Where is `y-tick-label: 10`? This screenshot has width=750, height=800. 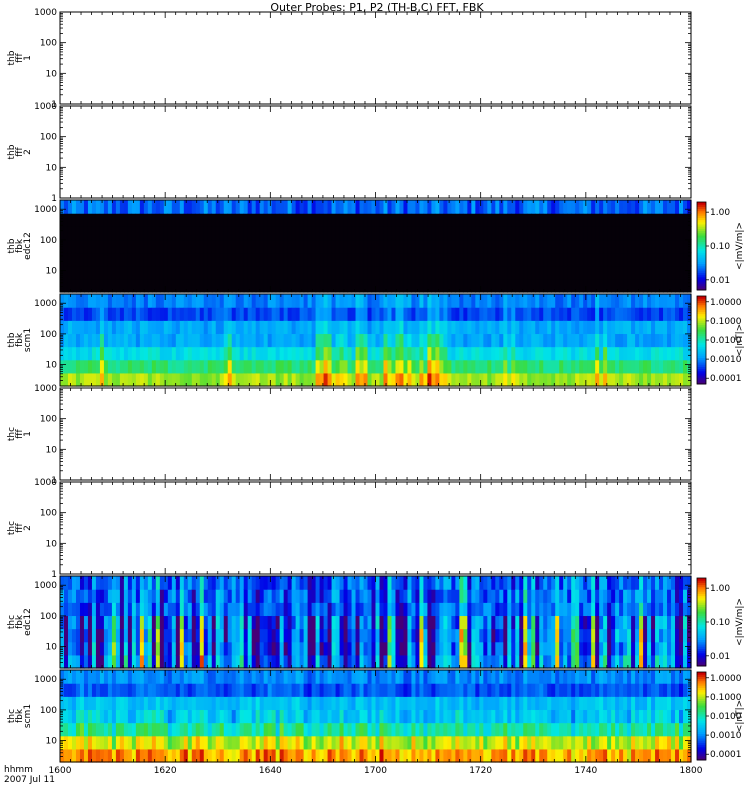 y-tick-label: 10 is located at coordinates (52, 366).